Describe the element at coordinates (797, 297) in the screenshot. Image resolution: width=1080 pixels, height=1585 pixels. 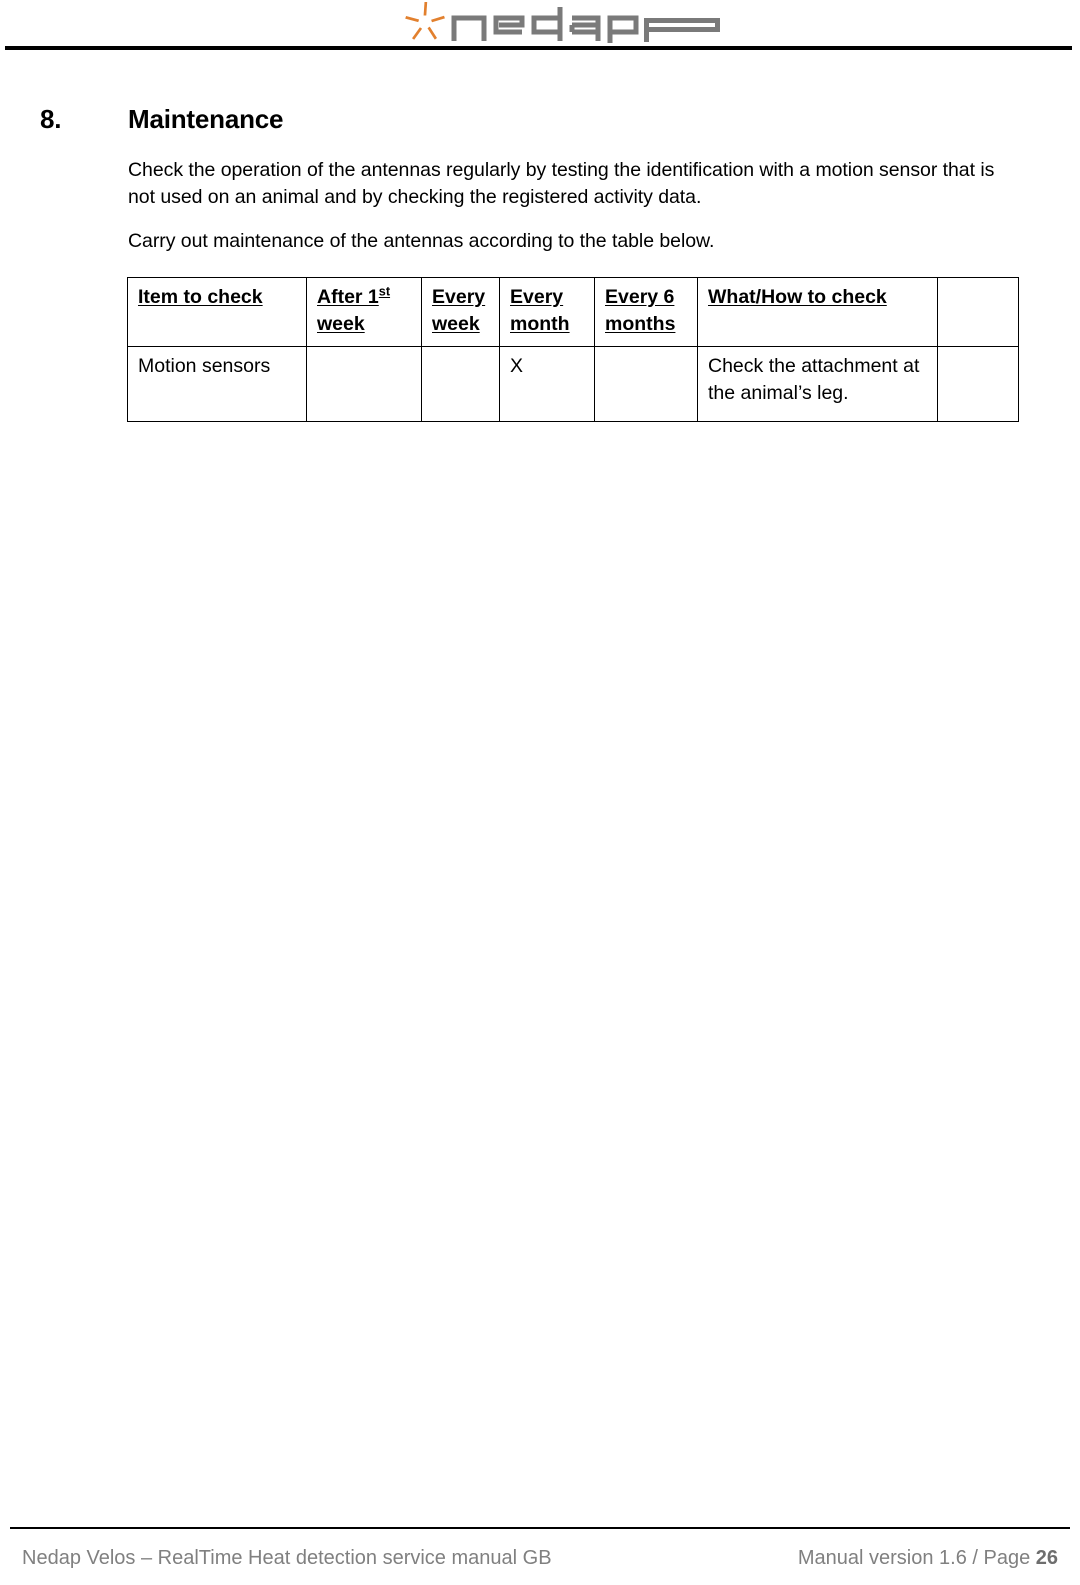
I see `column-header-label: What/How to check` at that location.